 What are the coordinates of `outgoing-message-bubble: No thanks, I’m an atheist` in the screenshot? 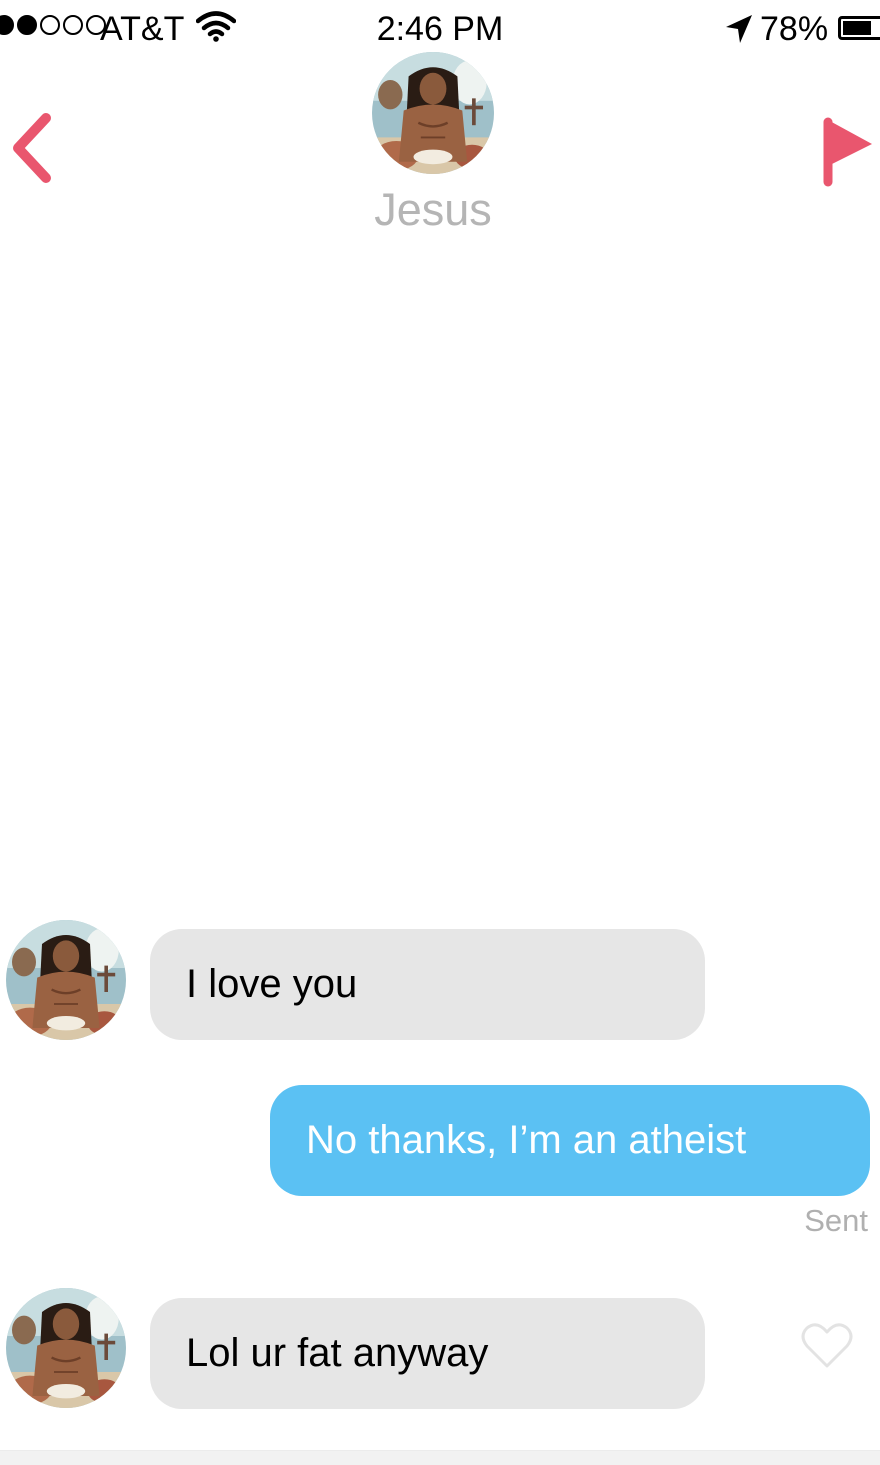 It's located at (570, 1140).